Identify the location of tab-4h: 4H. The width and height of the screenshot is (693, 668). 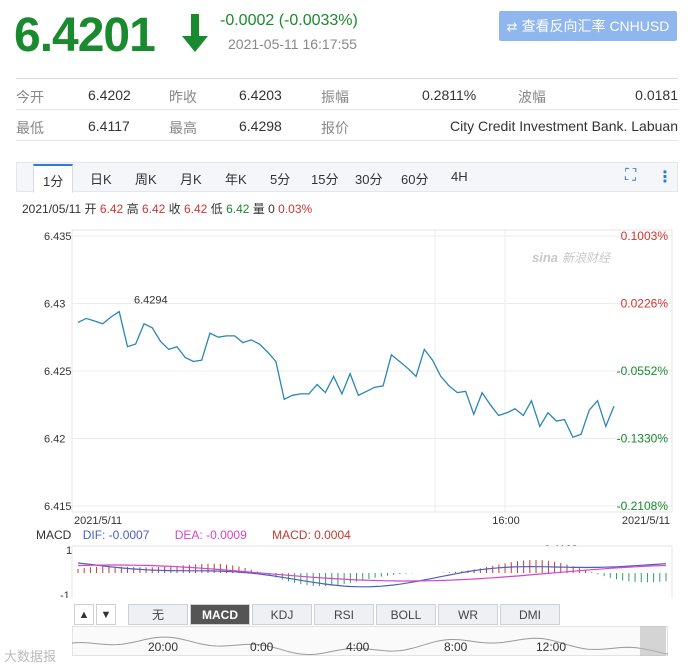
(459, 176).